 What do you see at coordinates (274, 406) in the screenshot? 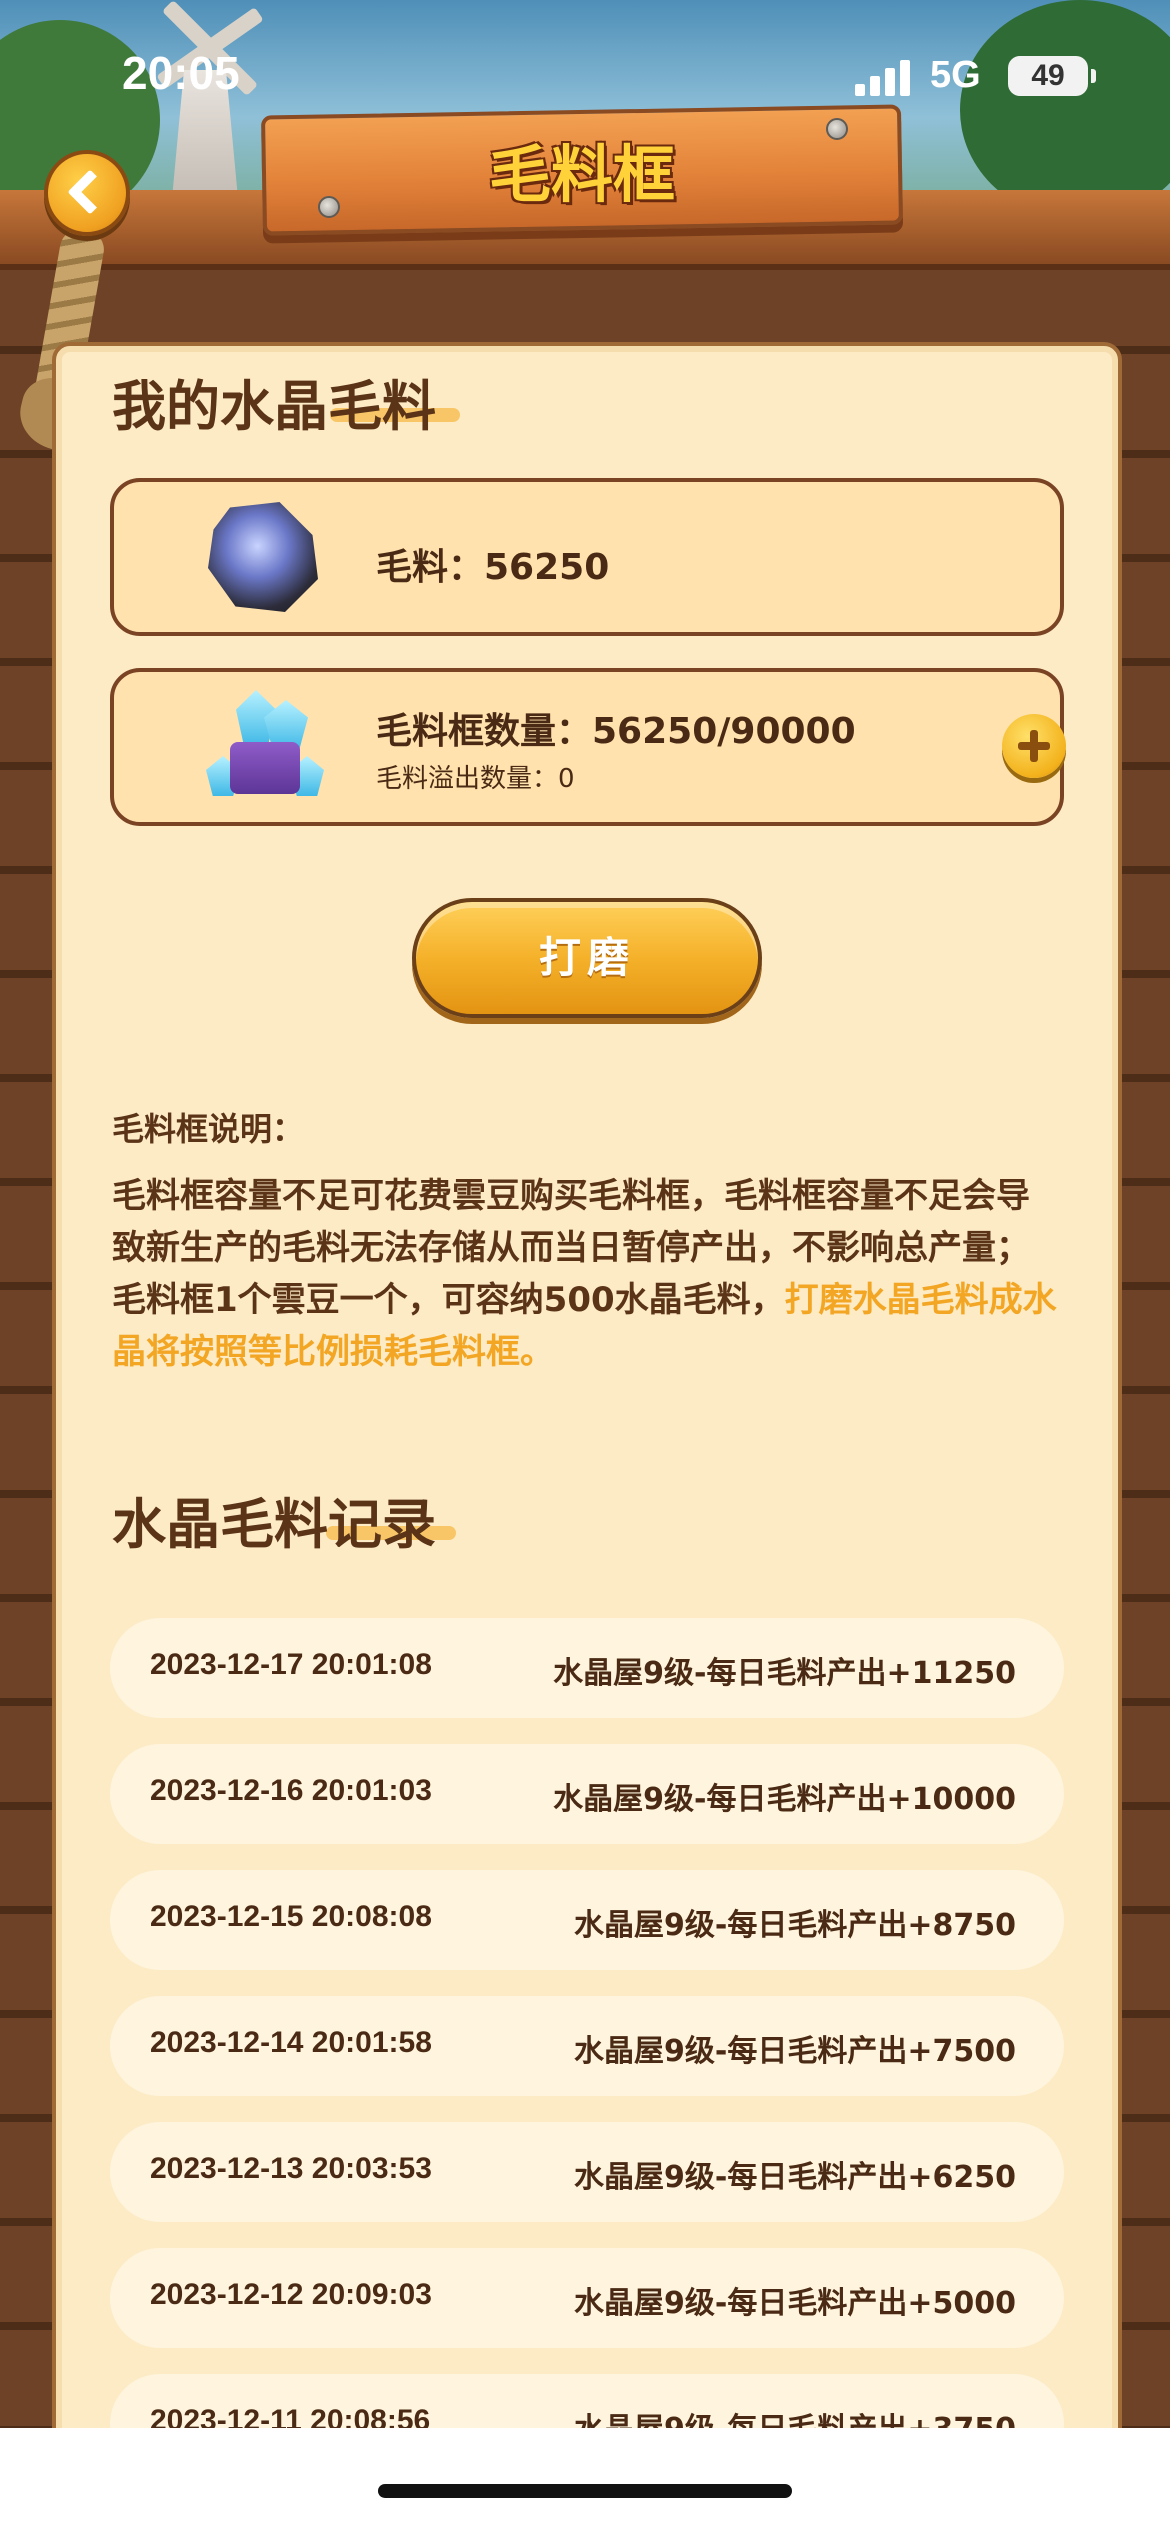
I see `section-title-my-materials: 我的水晶毛料` at bounding box center [274, 406].